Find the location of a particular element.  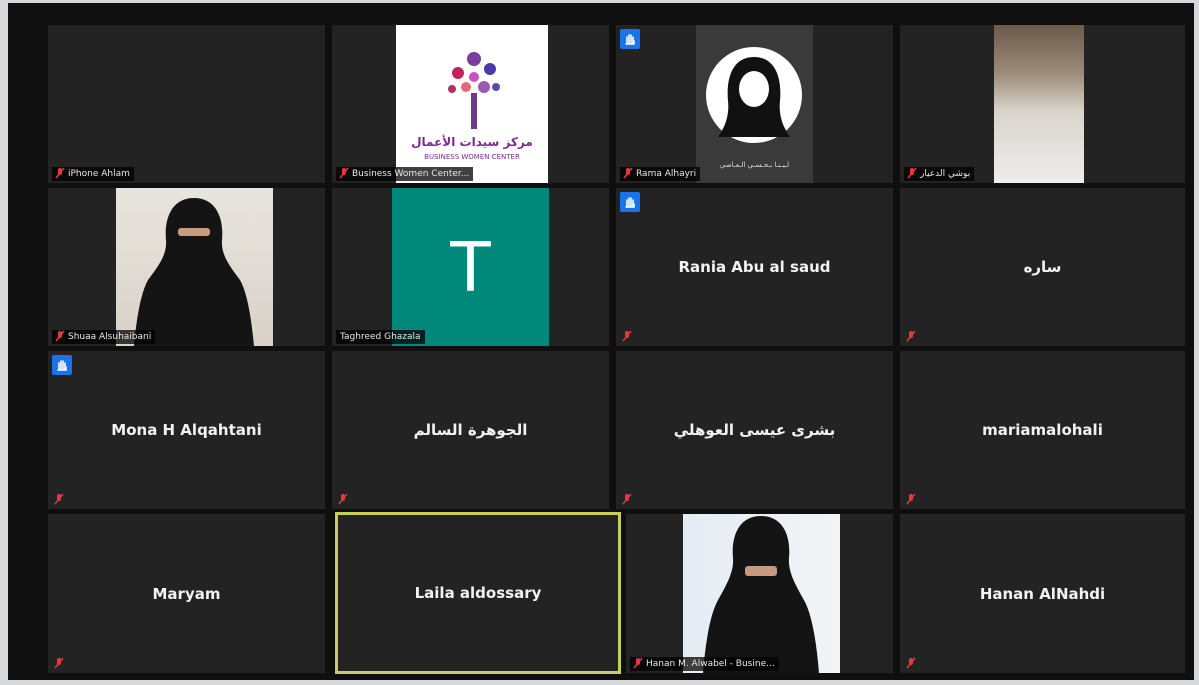

participant-name: الجوهرة السالم is located at coordinates (470, 430).